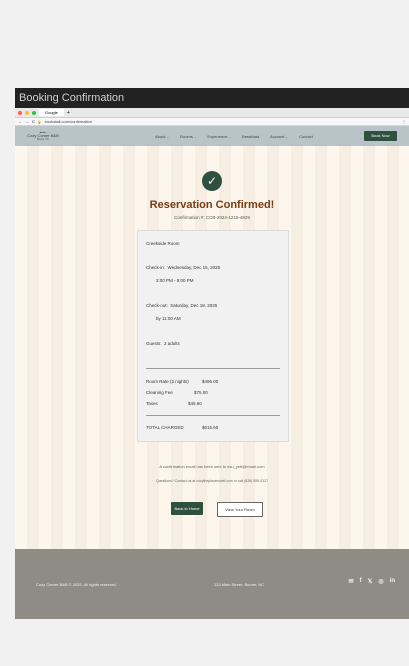  I want to click on nav-item-account: Account ⌄, so click(279, 136).